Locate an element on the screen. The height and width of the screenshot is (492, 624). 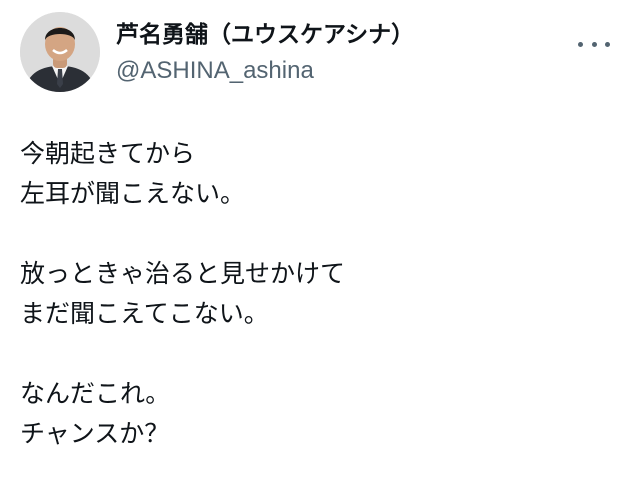
avatar is located at coordinates (60, 52).